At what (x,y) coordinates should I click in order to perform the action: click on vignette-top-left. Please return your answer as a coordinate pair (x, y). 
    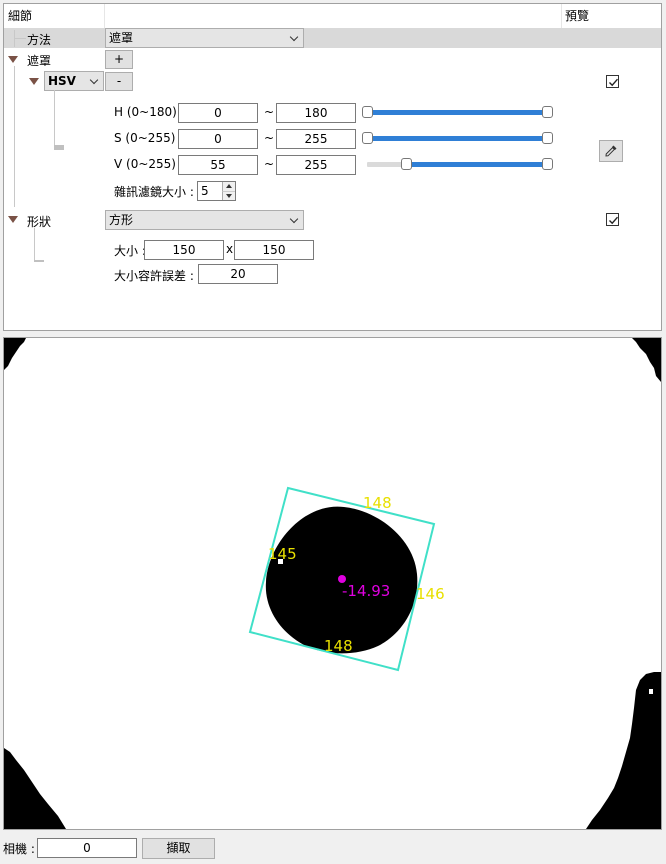
    Looking at the image, I should click on (15, 354).